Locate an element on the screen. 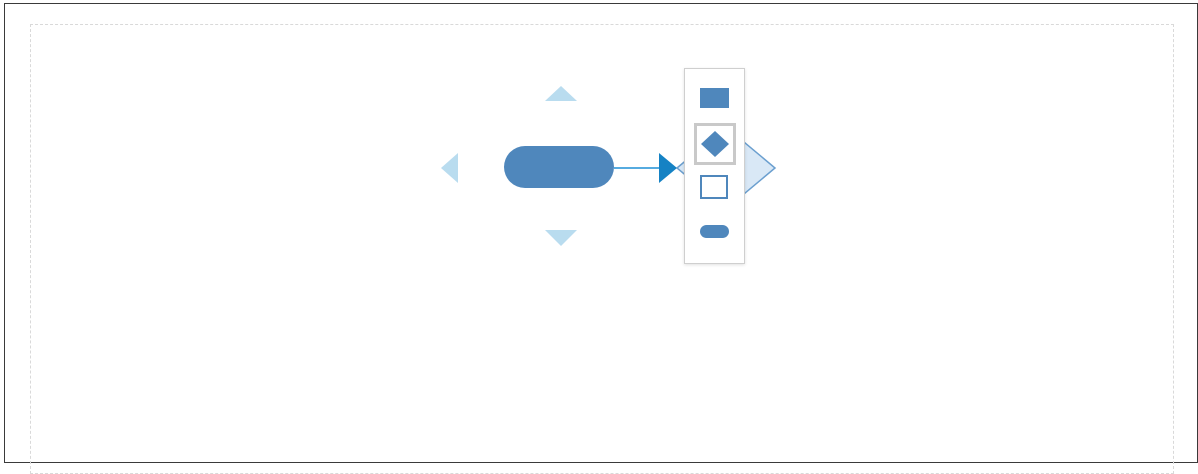 The height and width of the screenshot is (474, 1198). palette-item-square is located at coordinates (715, 188).